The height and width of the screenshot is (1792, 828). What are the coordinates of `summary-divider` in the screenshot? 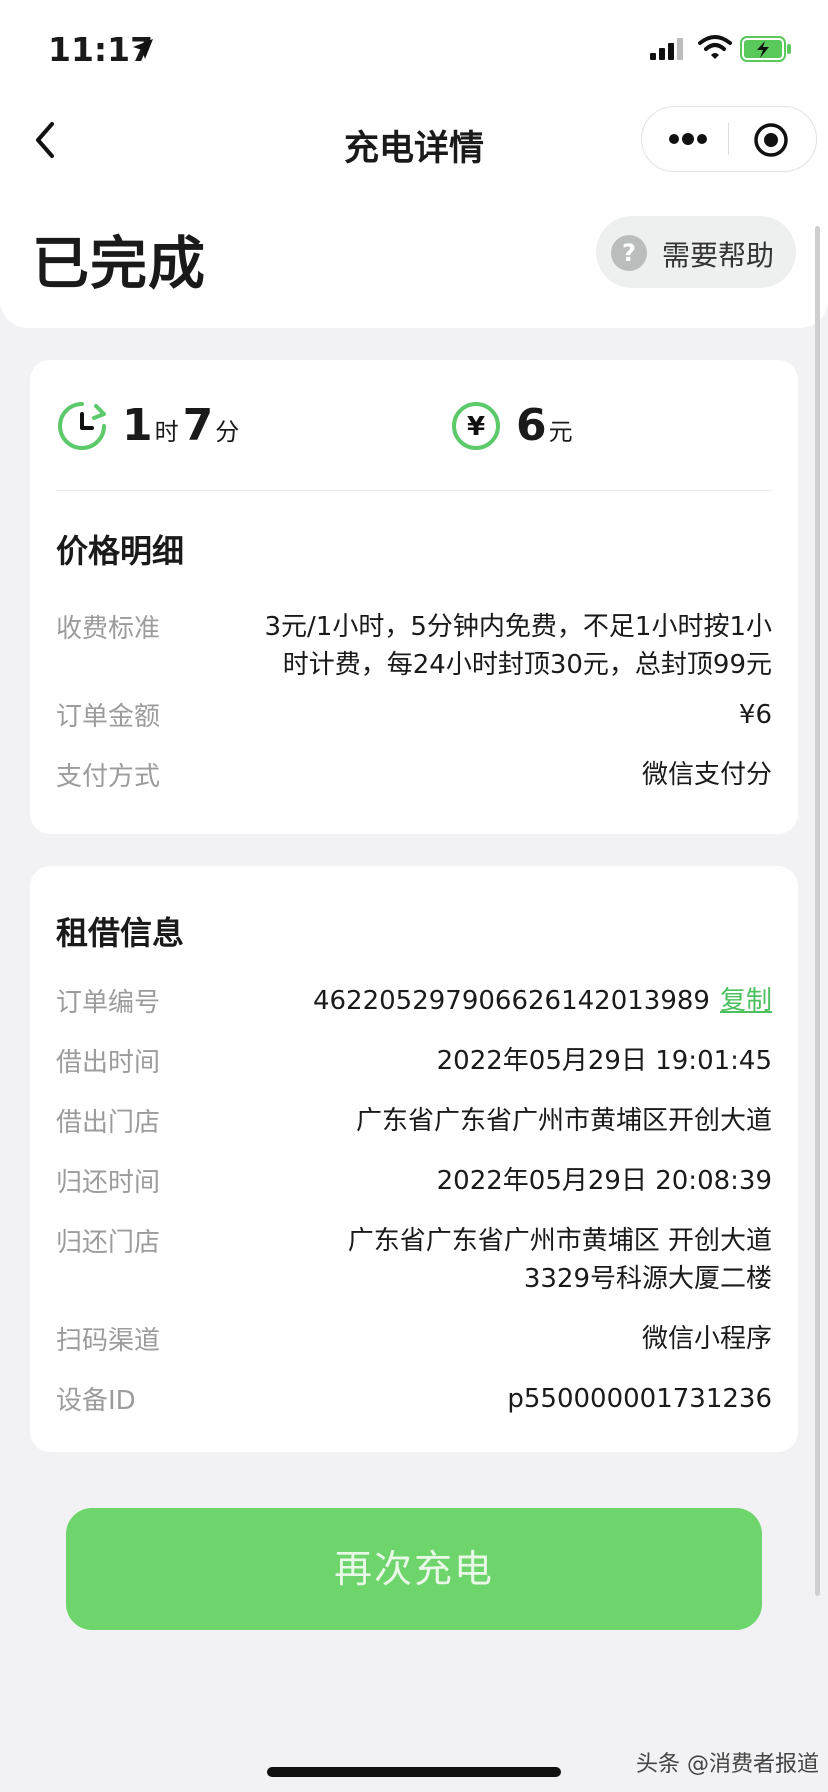 It's located at (414, 490).